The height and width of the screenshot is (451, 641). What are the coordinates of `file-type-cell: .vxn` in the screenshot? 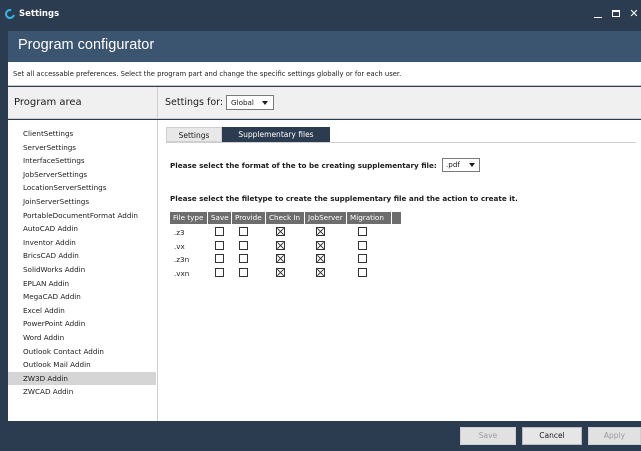 It's located at (182, 273).